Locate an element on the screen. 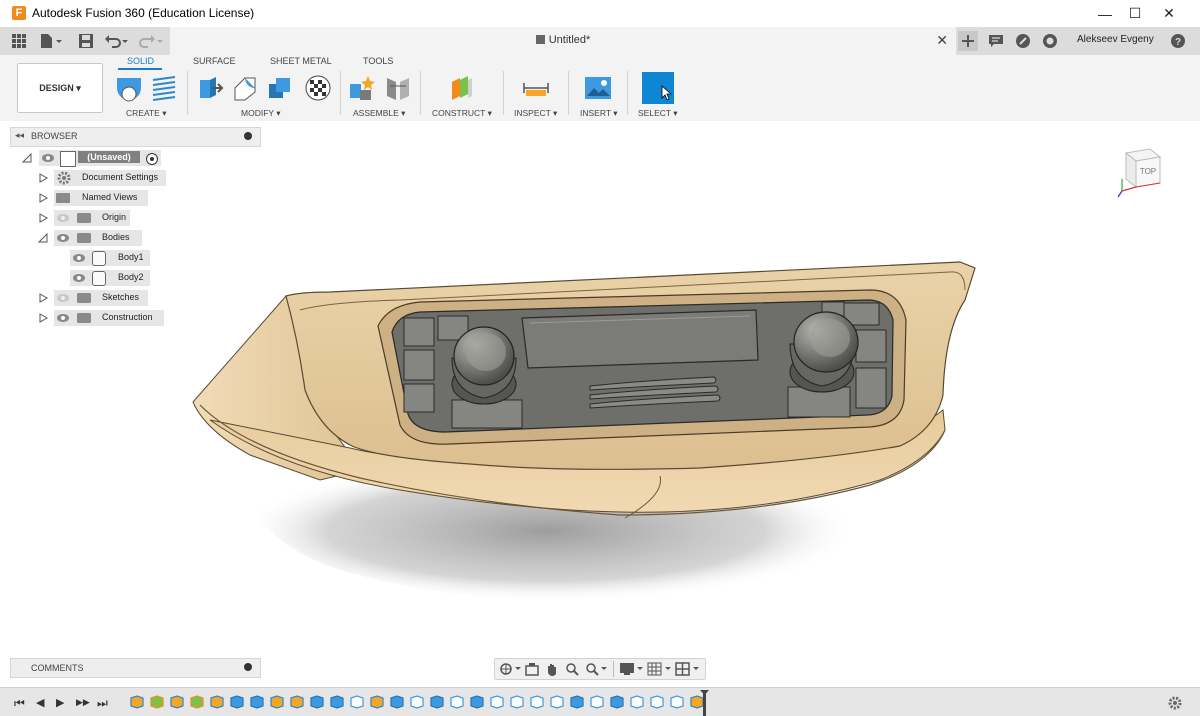 The image size is (1200, 716). redo-icon is located at coordinates (151, 41).